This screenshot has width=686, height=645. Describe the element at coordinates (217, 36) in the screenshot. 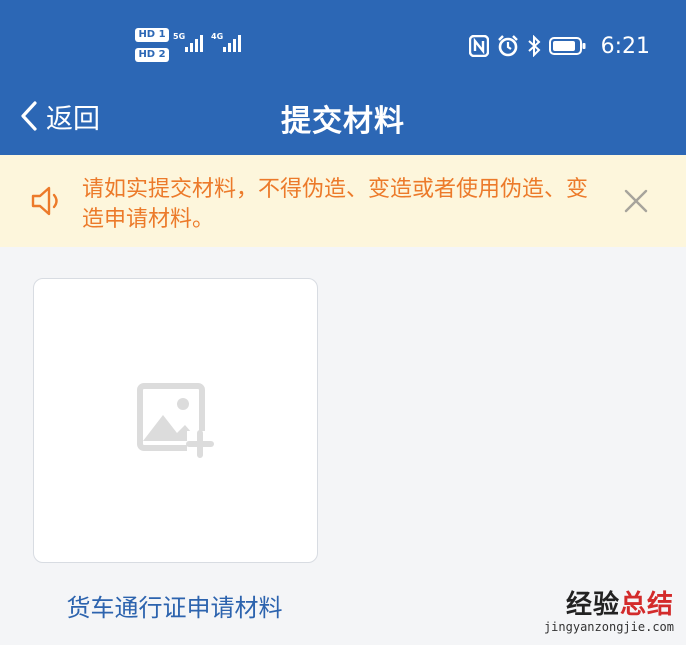

I see `network-4g-label: 4G` at that location.